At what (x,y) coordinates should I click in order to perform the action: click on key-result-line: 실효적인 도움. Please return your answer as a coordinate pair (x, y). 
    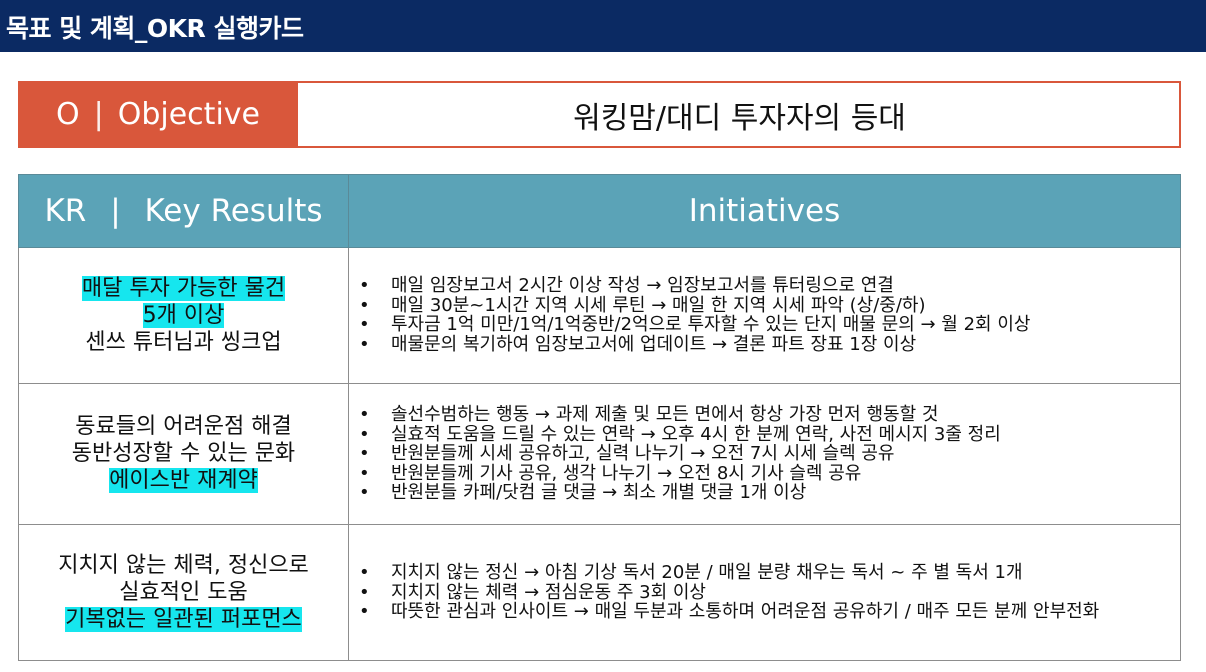
    Looking at the image, I should click on (183, 592).